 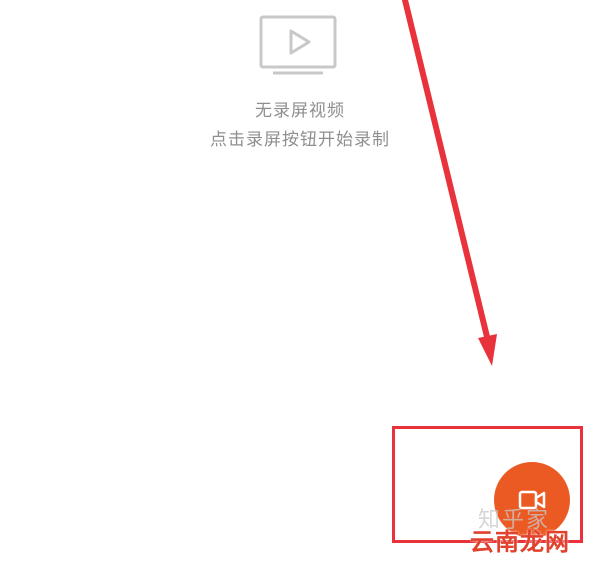 I want to click on empty-state-hint: 点击录屏按钮开始录制, so click(x=300, y=140).